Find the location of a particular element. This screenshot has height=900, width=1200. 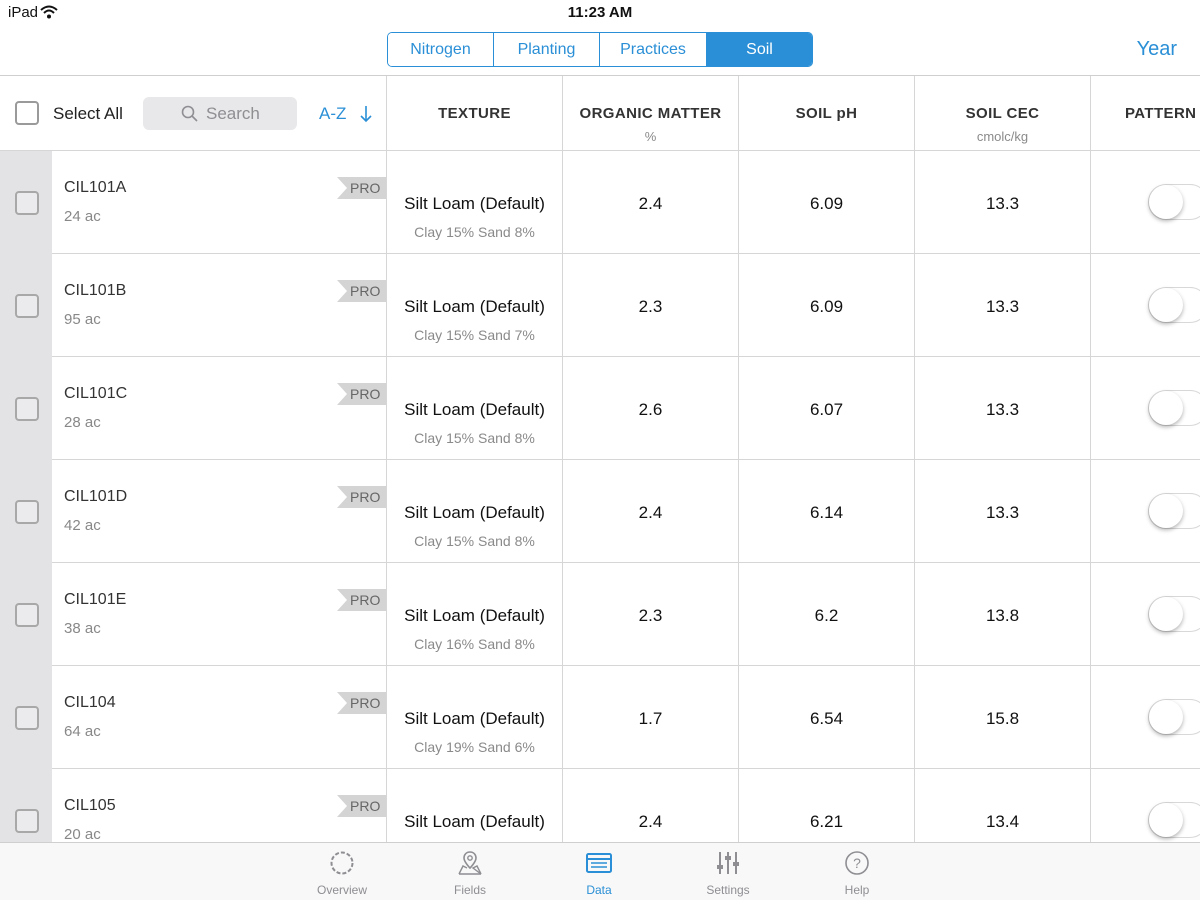

texture-detail: Clay 15% Sand 7% is located at coordinates (474, 335).